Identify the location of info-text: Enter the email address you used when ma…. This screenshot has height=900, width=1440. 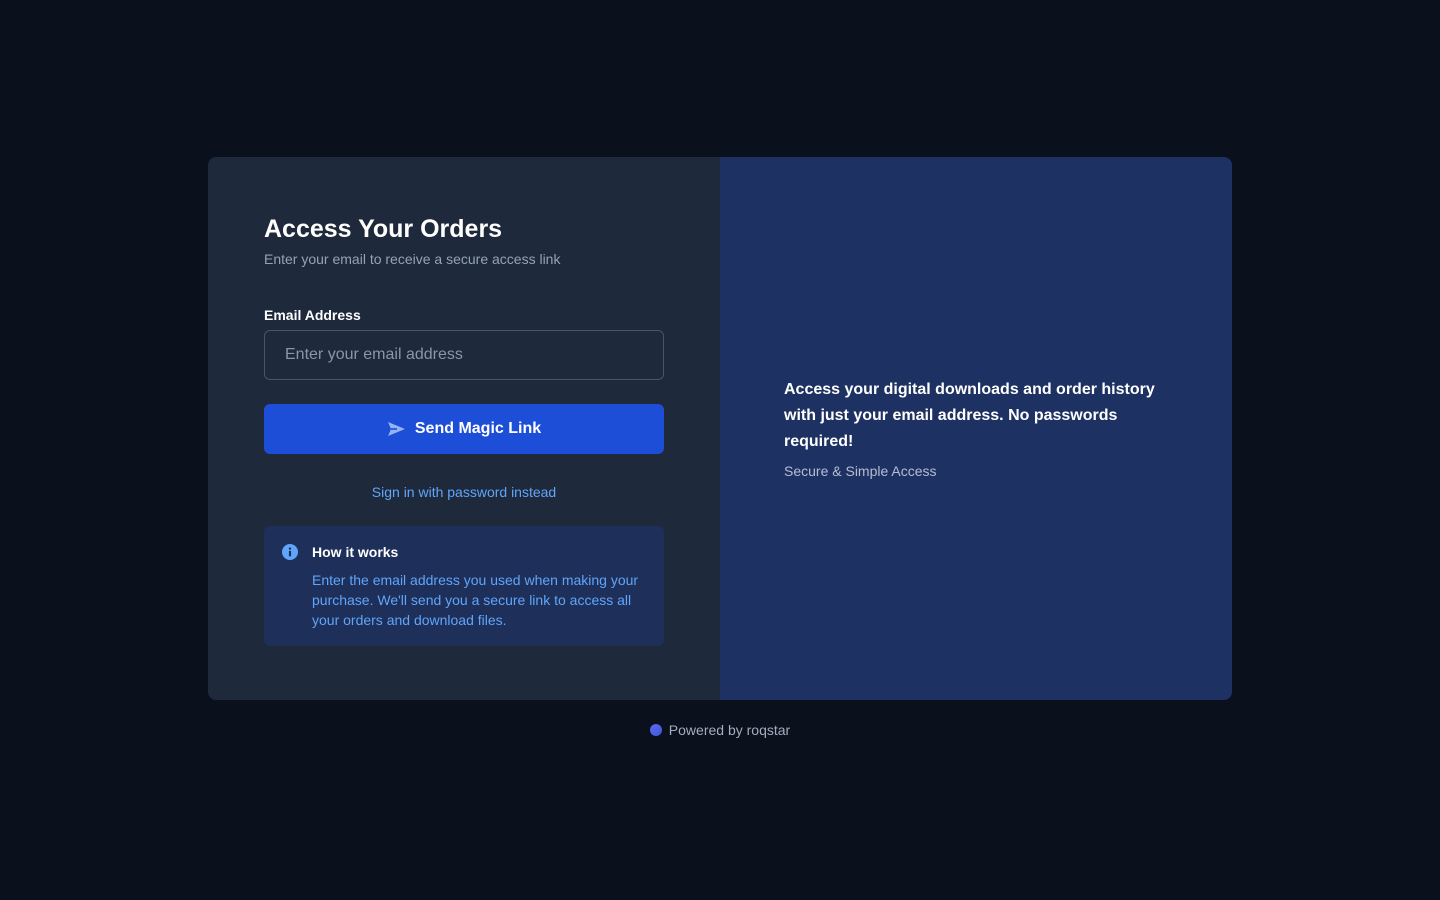
(475, 600).